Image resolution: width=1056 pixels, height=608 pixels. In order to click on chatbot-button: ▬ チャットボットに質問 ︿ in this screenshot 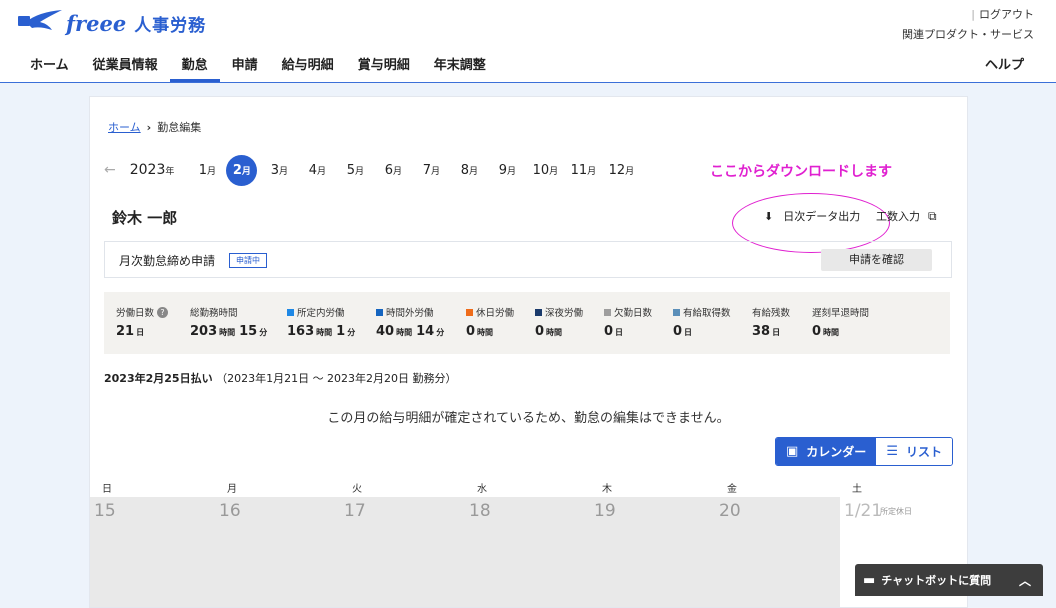, I will do `click(949, 580)`.